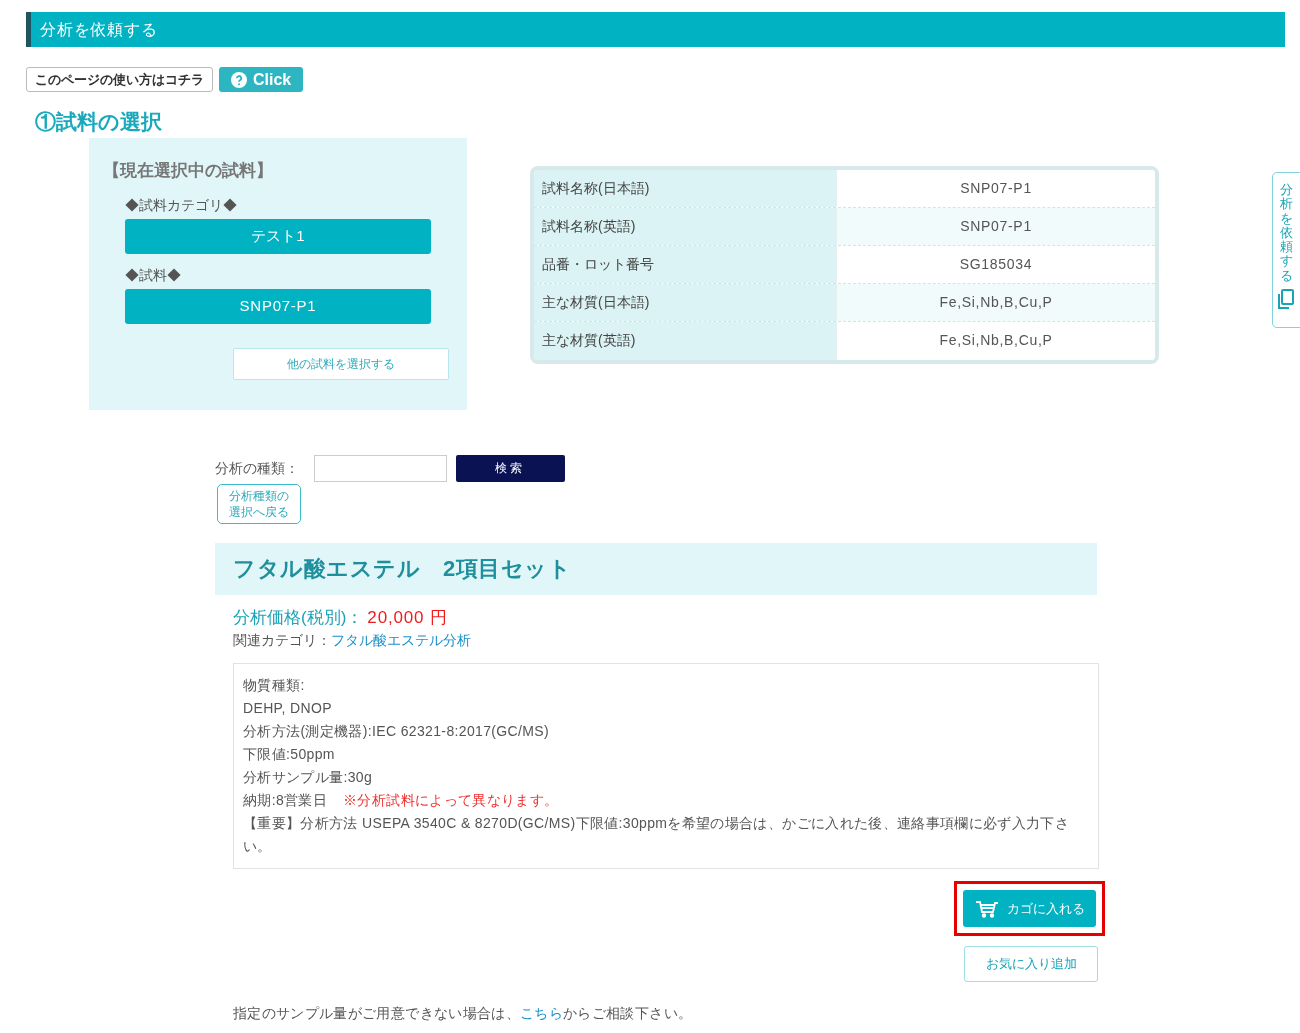 The height and width of the screenshot is (1033, 1300). Describe the element at coordinates (239, 79) in the screenshot. I see `question-icon` at that location.